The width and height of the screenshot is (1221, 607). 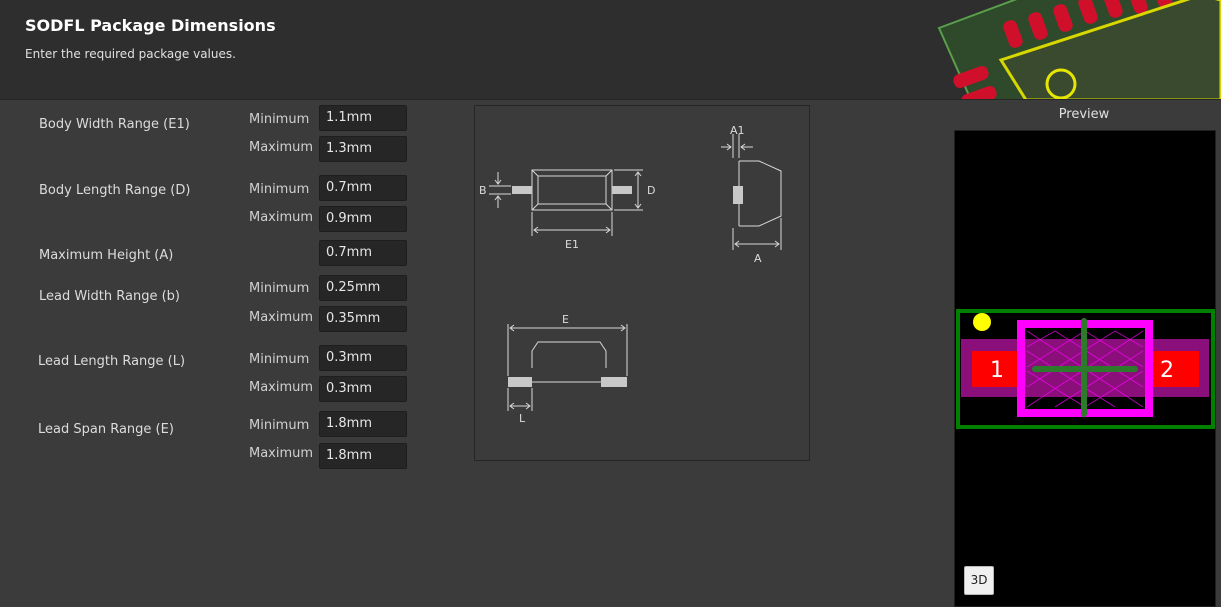 What do you see at coordinates (630, 274) in the screenshot?
I see `diagram-drawing: B D E1 A1 A E L` at bounding box center [630, 274].